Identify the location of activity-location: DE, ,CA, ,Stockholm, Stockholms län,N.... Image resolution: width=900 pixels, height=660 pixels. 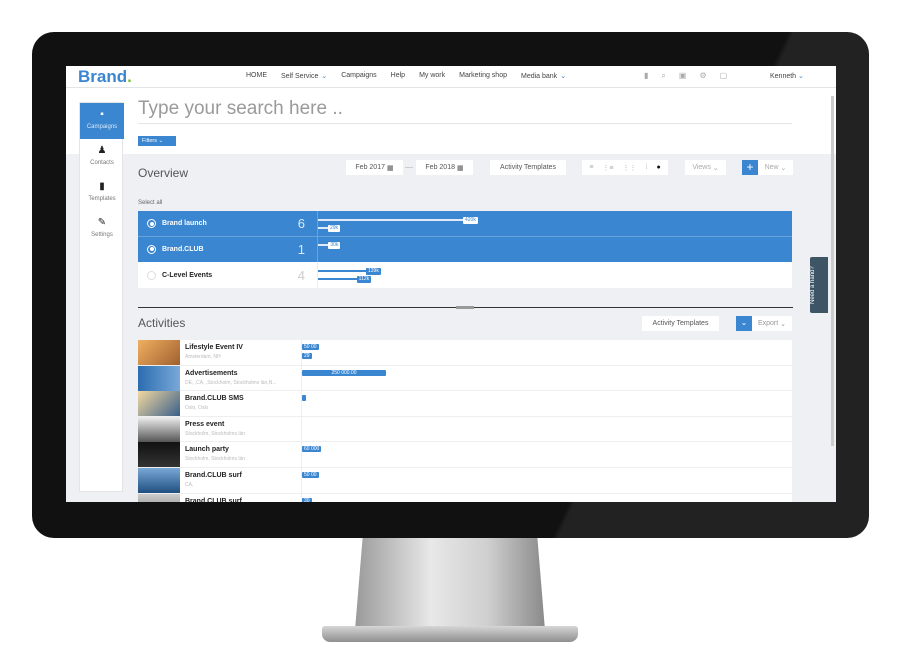
(231, 382).